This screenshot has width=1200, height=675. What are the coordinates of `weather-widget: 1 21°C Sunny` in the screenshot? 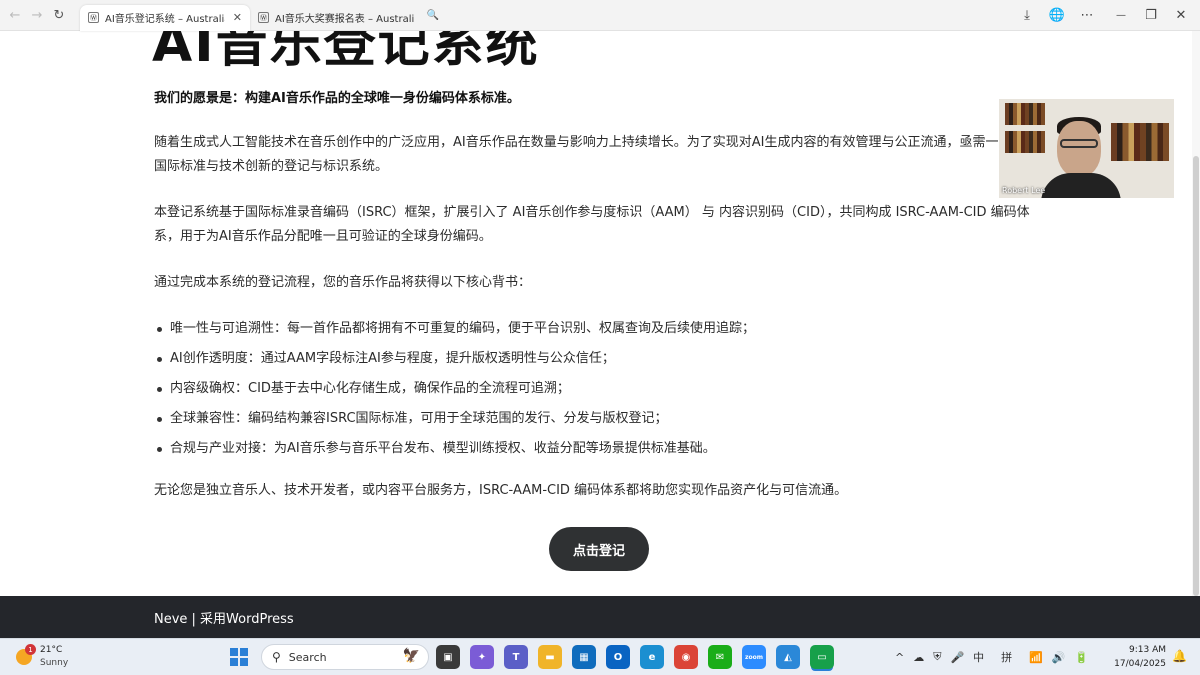 It's located at (56, 658).